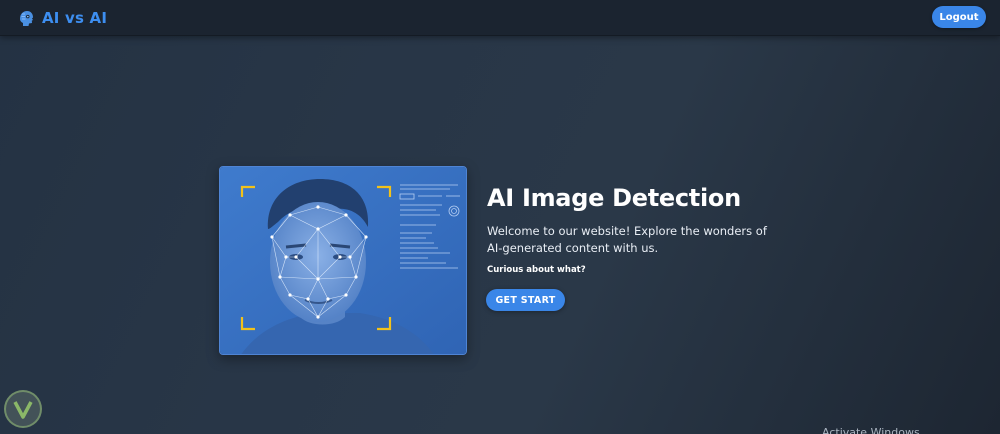 The image size is (1000, 434). I want to click on page-title: AI Image Detection, so click(614, 198).